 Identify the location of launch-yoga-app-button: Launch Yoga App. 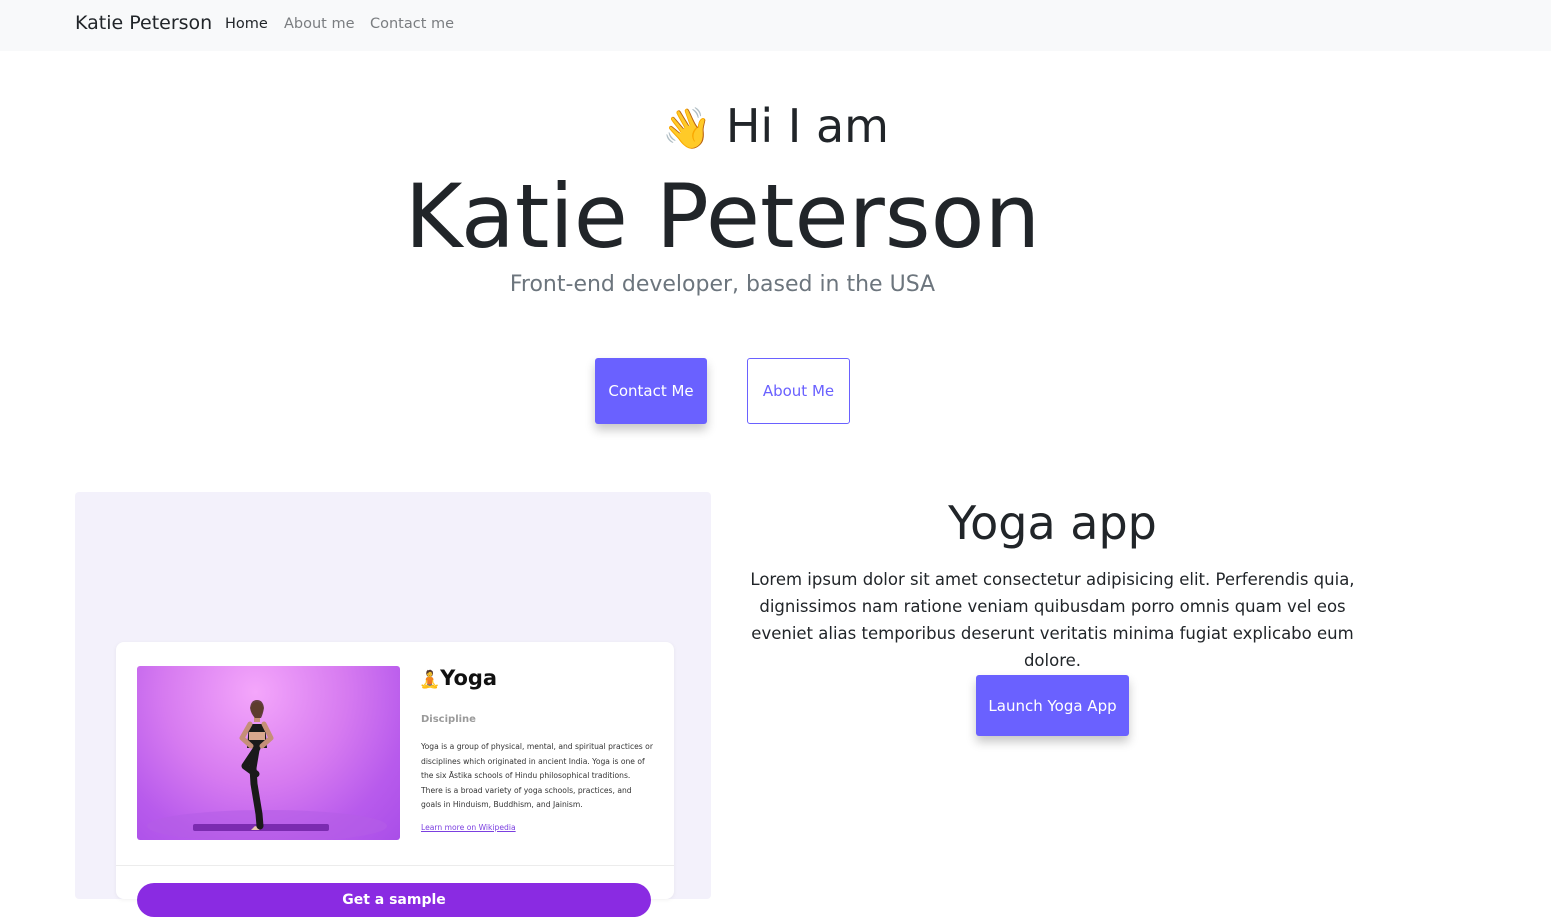
(1052, 705).